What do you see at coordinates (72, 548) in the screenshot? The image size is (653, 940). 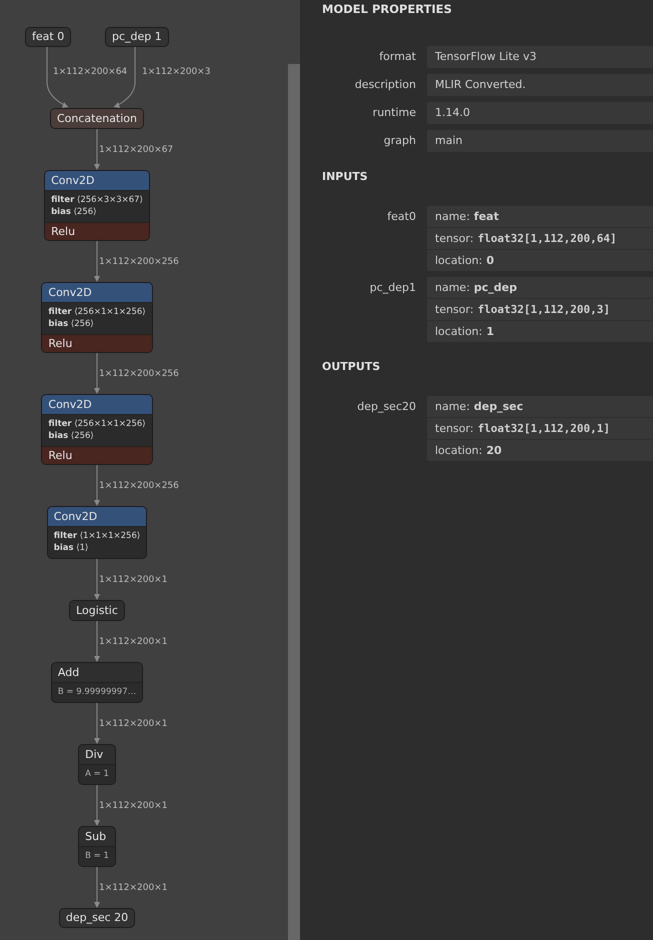 I see `node-attribute: bias ⟨1⟩` at bounding box center [72, 548].